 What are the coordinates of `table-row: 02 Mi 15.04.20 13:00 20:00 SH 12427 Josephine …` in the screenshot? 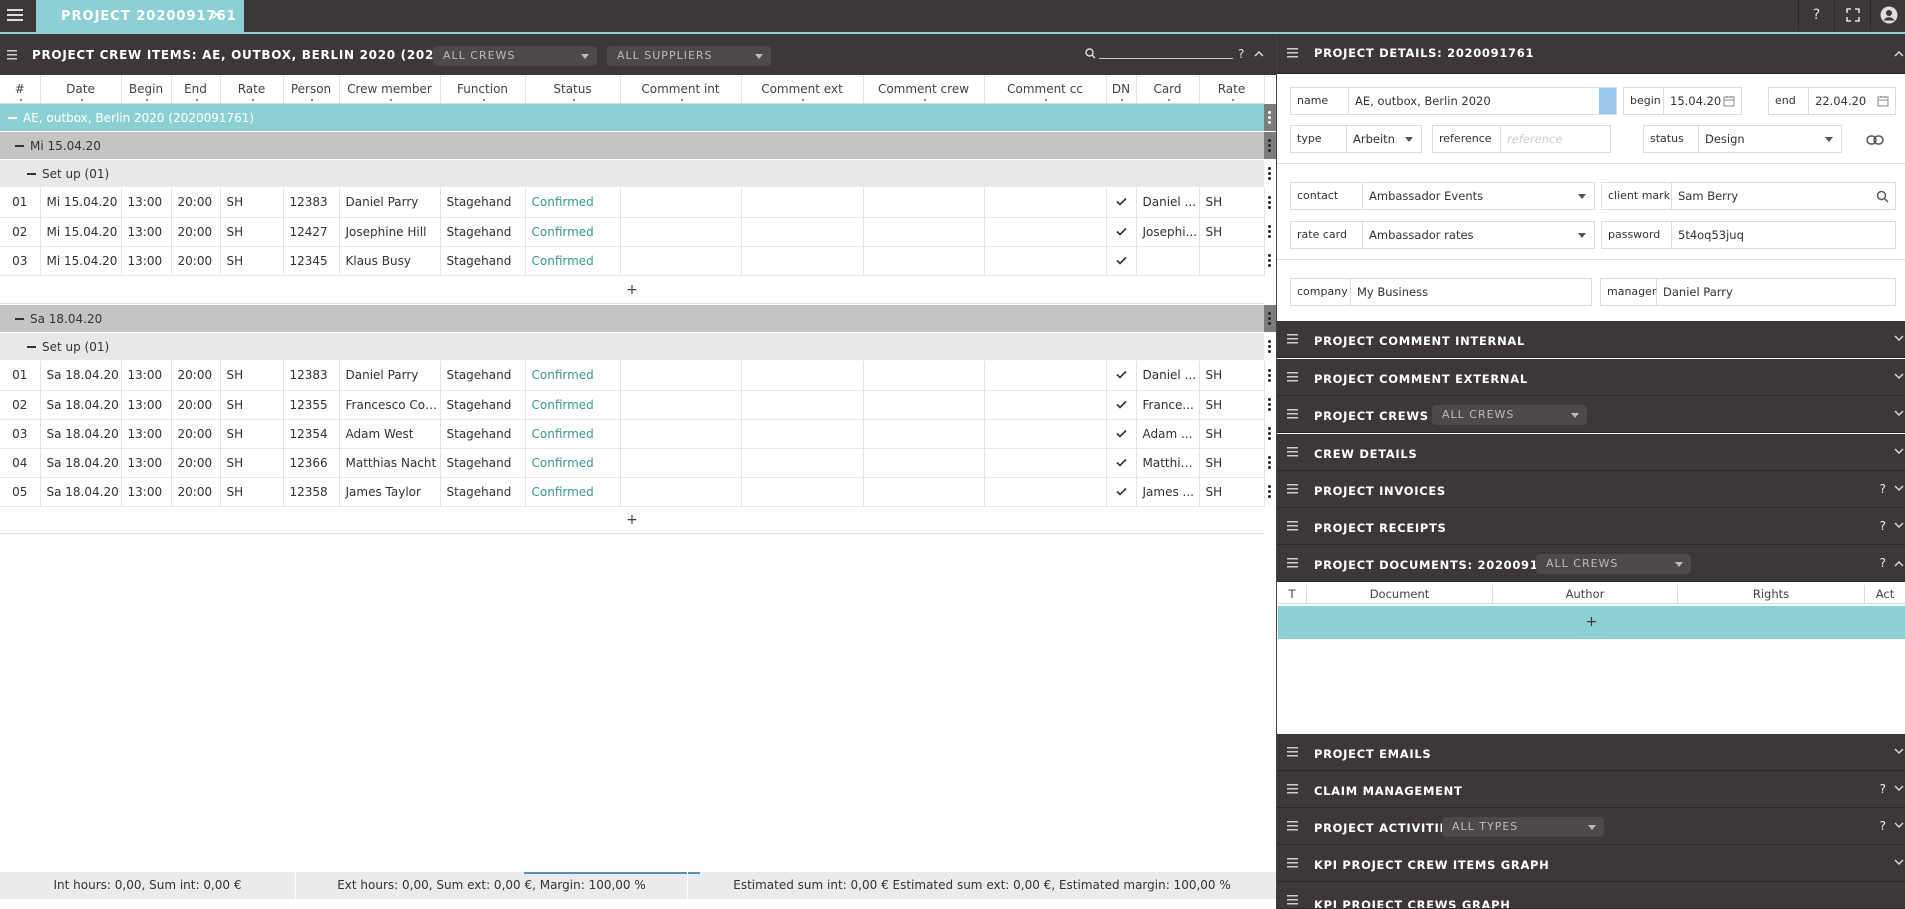 It's located at (632, 232).